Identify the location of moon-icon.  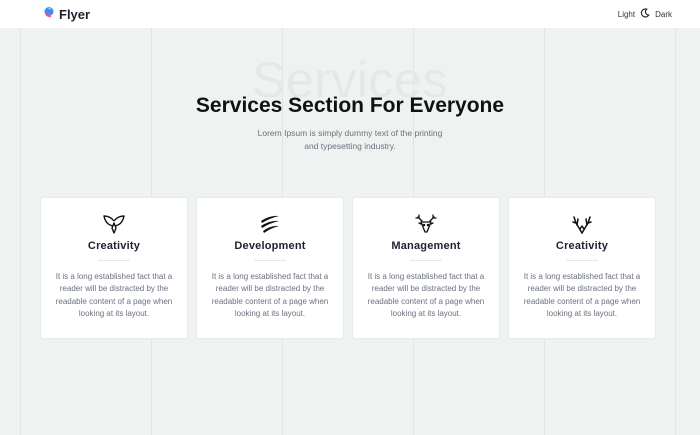
(645, 14).